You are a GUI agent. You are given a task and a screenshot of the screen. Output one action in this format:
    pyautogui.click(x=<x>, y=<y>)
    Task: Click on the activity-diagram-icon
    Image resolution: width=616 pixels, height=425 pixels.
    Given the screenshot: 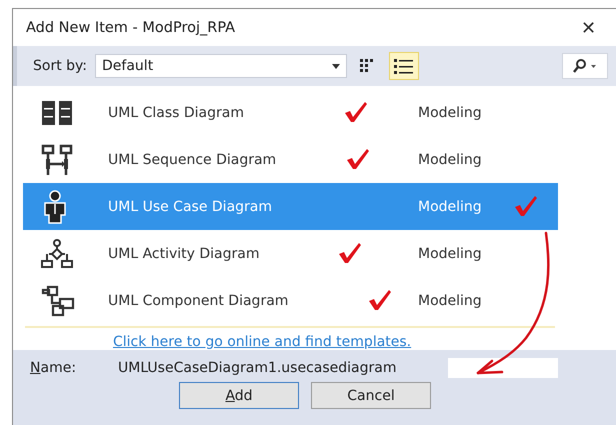 What is the action you would take?
    pyautogui.click(x=57, y=253)
    